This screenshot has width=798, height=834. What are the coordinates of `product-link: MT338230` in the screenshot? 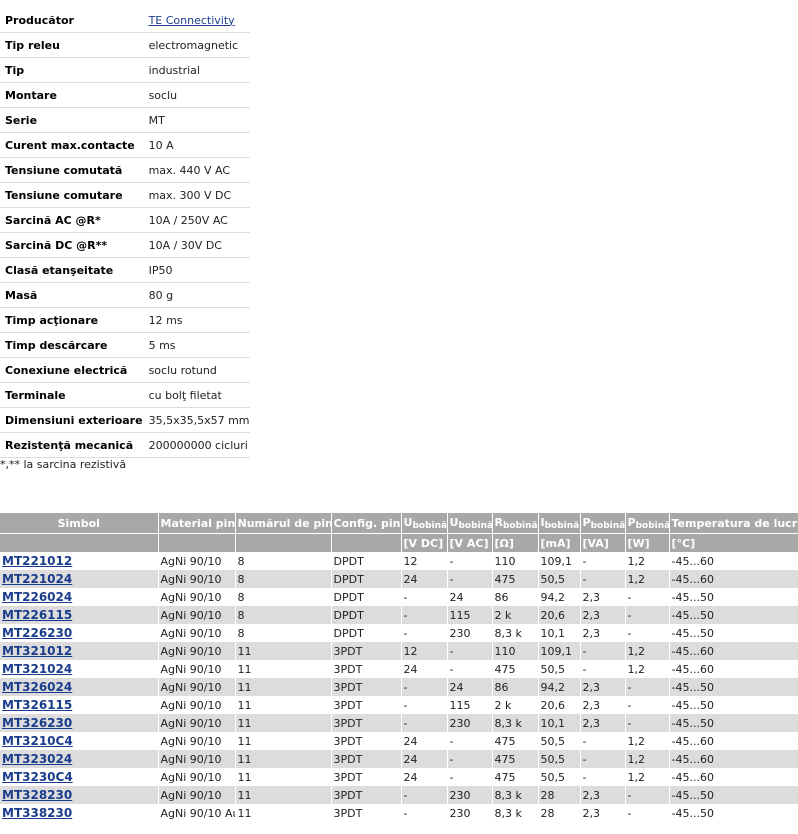 It's located at (37, 813).